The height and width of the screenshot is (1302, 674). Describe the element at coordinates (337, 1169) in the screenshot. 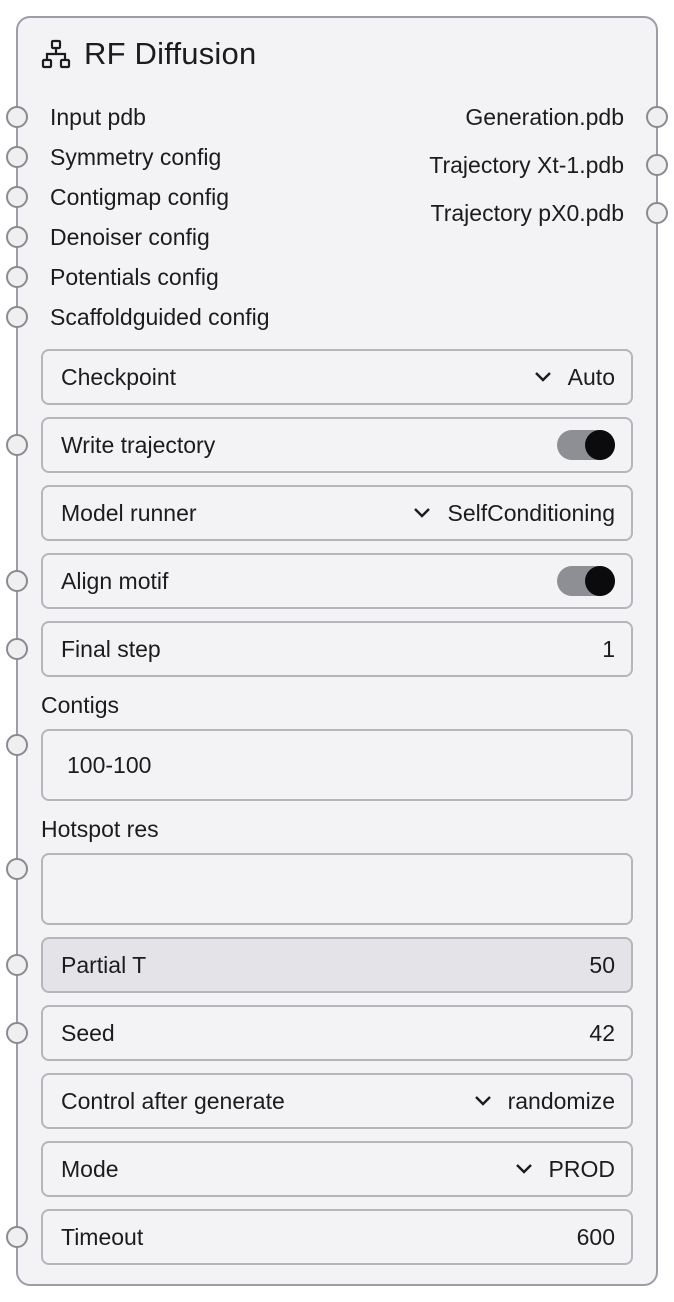

I see `mode-select: Mode PROD` at that location.